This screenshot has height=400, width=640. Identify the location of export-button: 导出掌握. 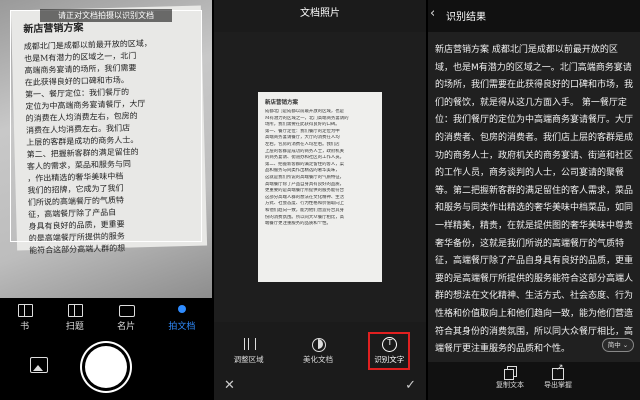
(558, 381).